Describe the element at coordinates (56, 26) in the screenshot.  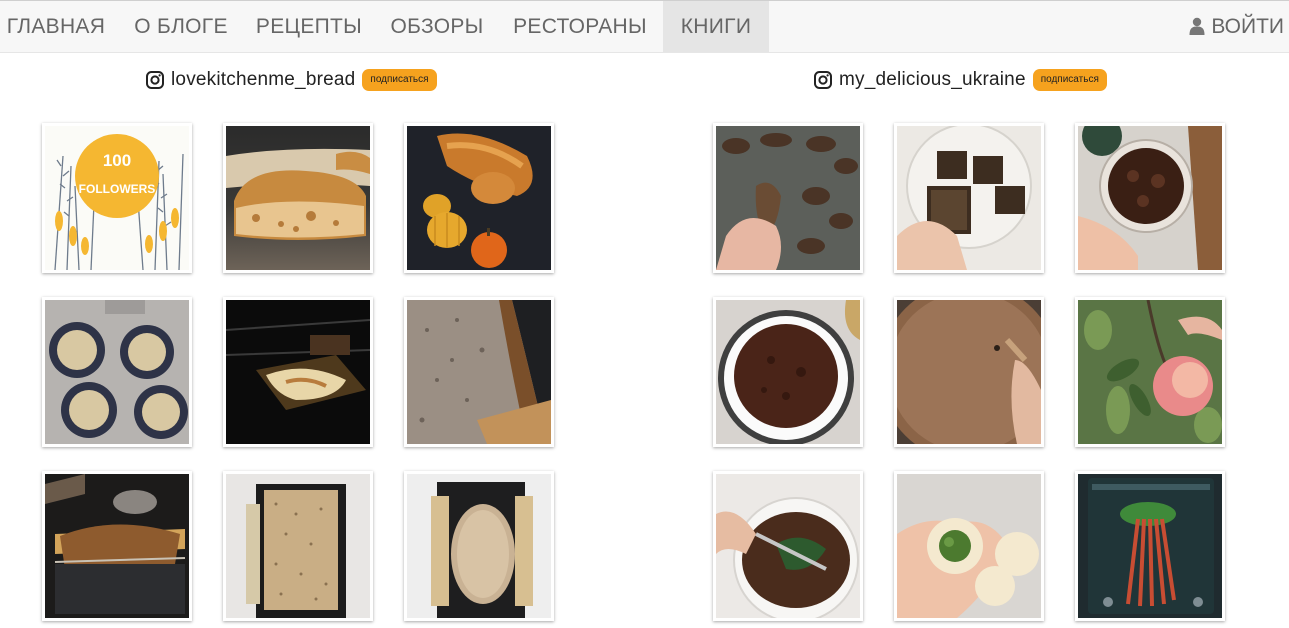
I see `nav-item-home: ГЛАВНАЯ` at that location.